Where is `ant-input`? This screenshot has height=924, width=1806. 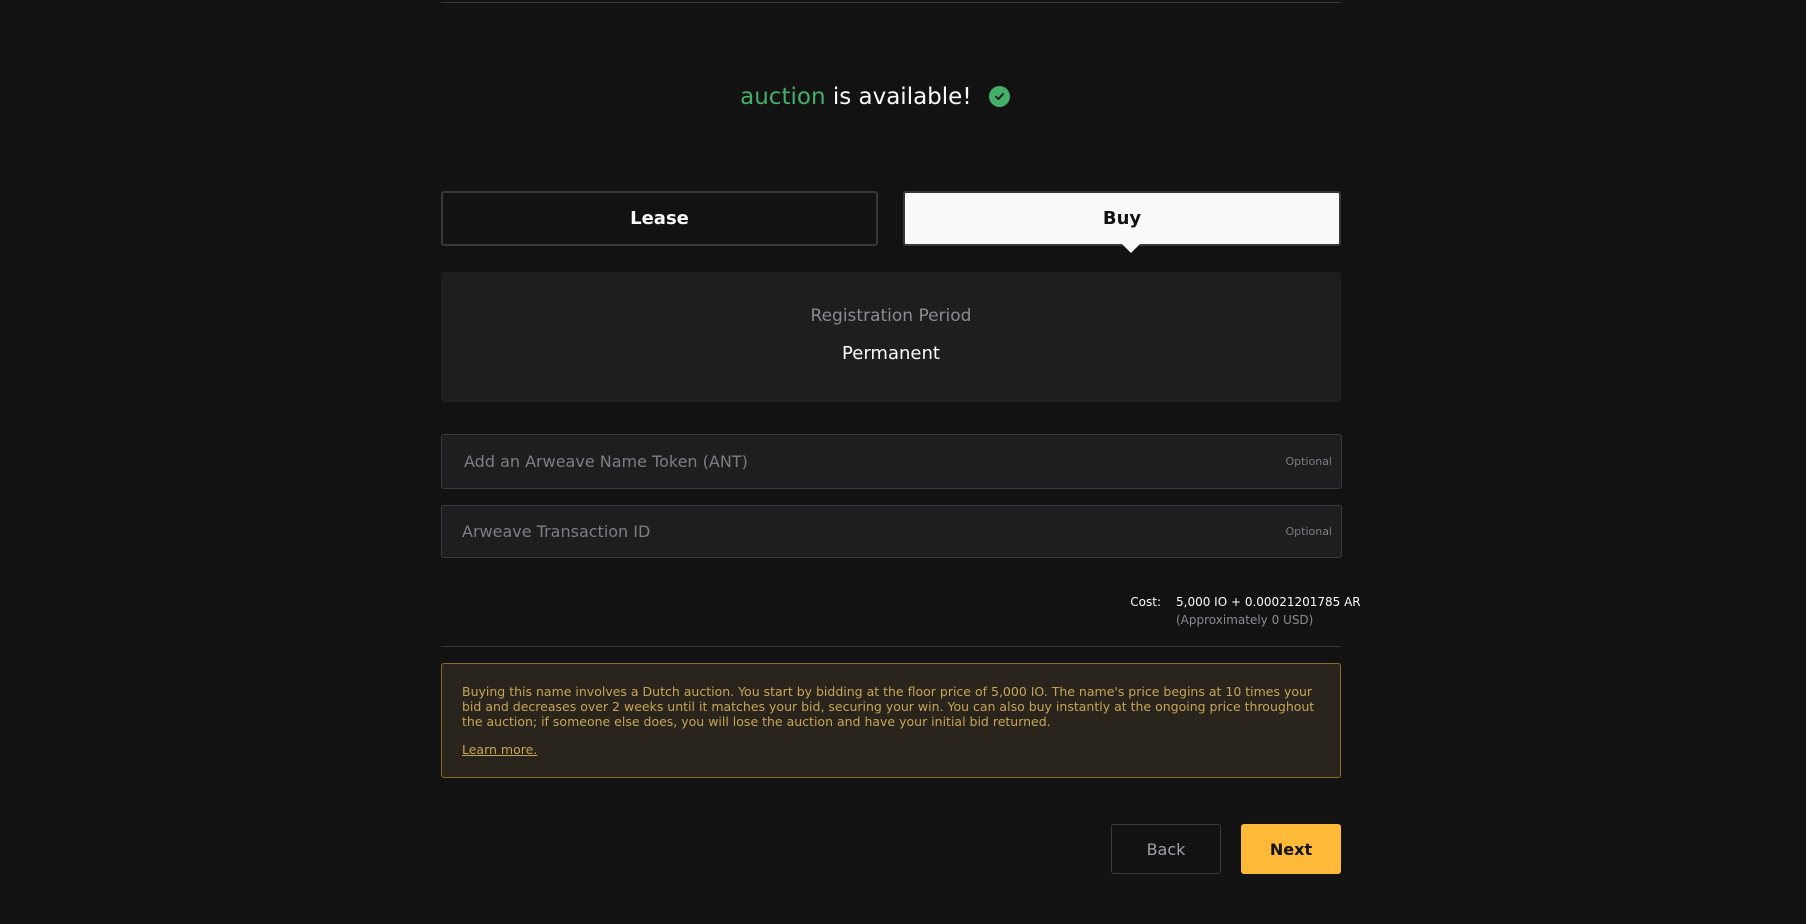
ant-input is located at coordinates (864, 461).